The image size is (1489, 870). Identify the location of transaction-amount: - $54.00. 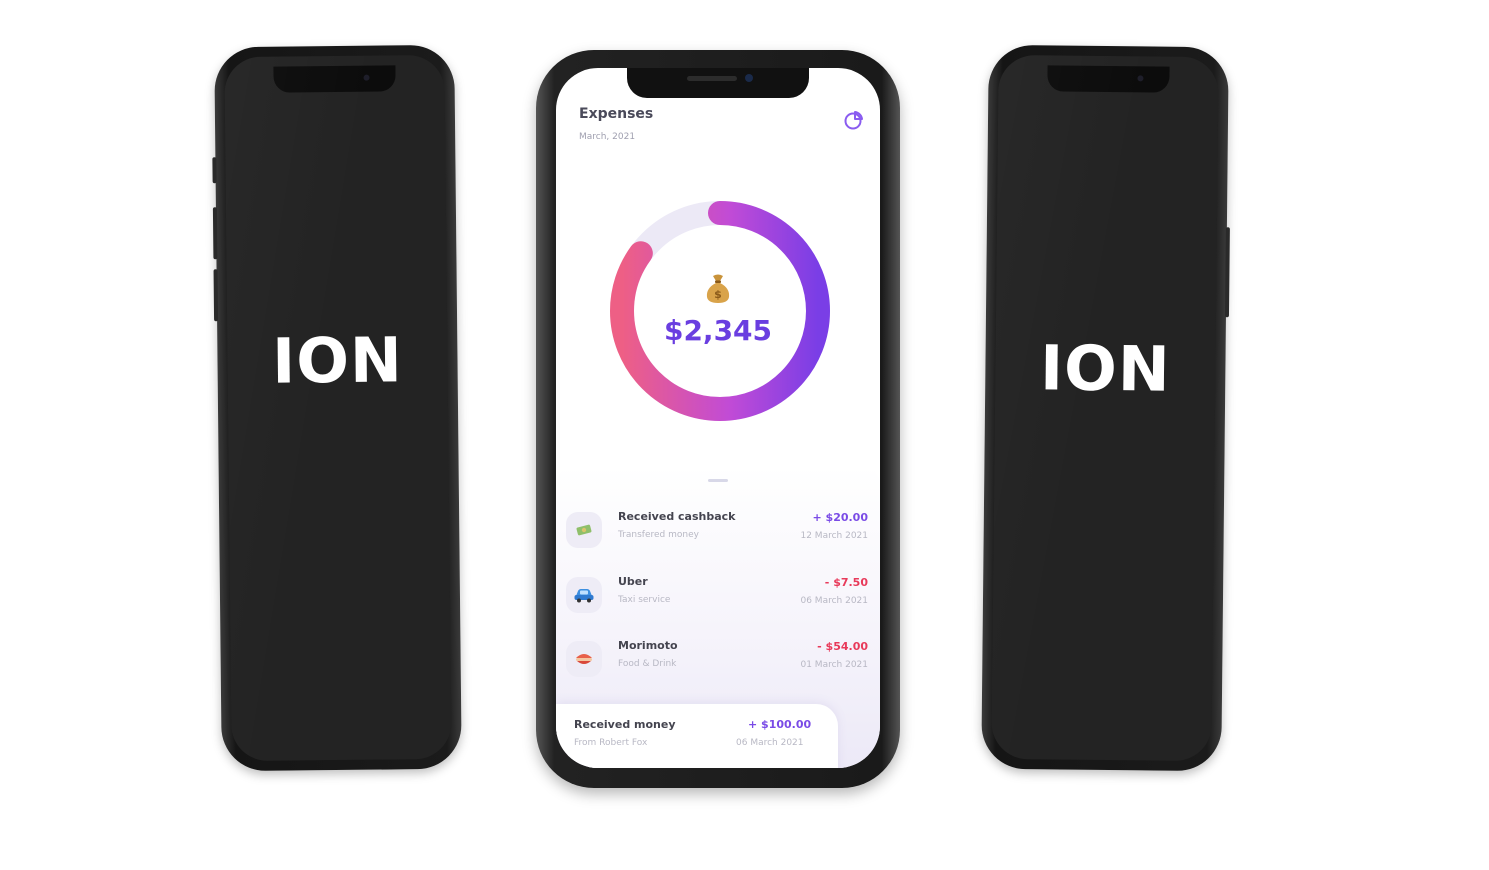
(842, 646).